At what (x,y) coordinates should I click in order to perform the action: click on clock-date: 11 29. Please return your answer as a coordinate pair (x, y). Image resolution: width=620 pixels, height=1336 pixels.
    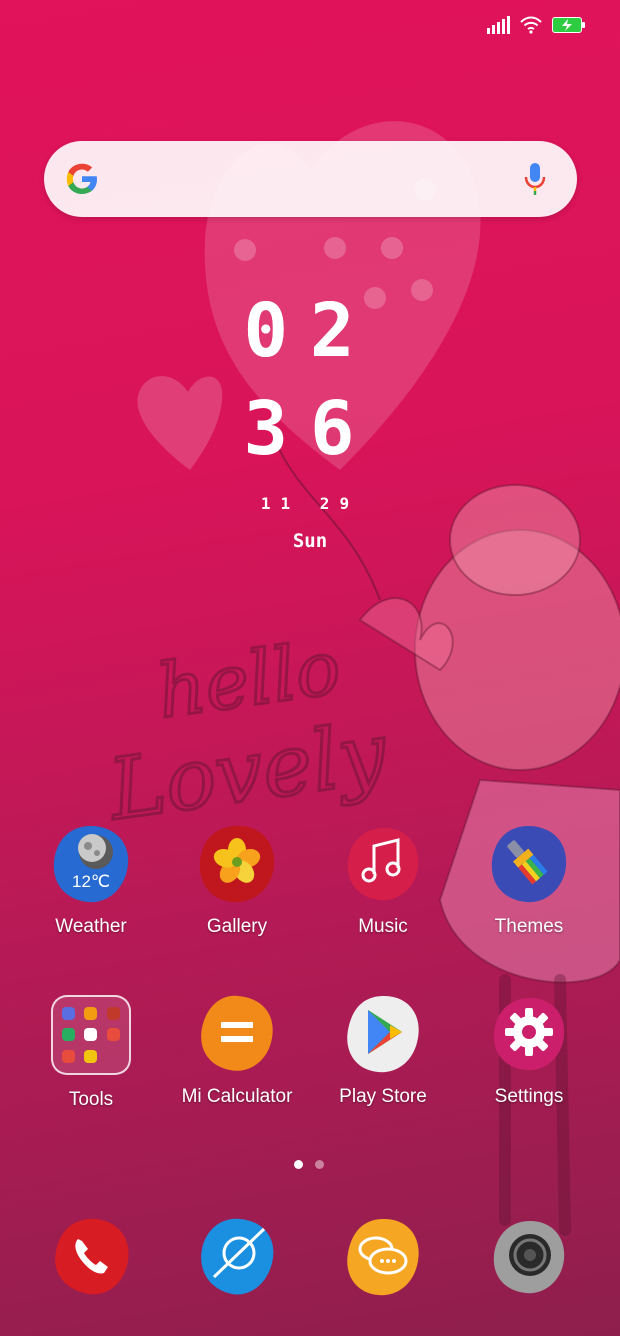
    Looking at the image, I should click on (310, 503).